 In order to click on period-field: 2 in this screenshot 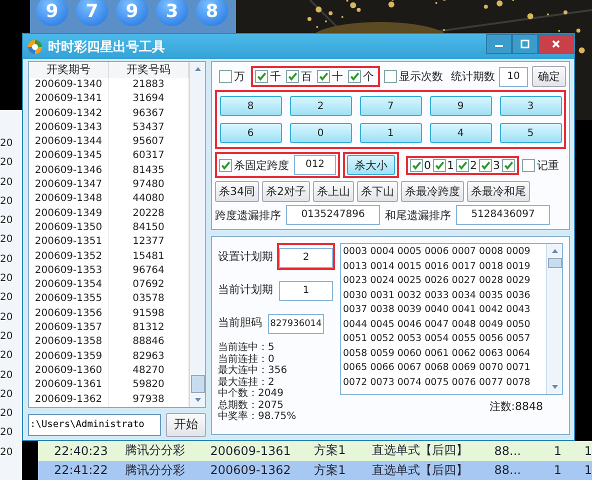, I will do `click(306, 258)`.